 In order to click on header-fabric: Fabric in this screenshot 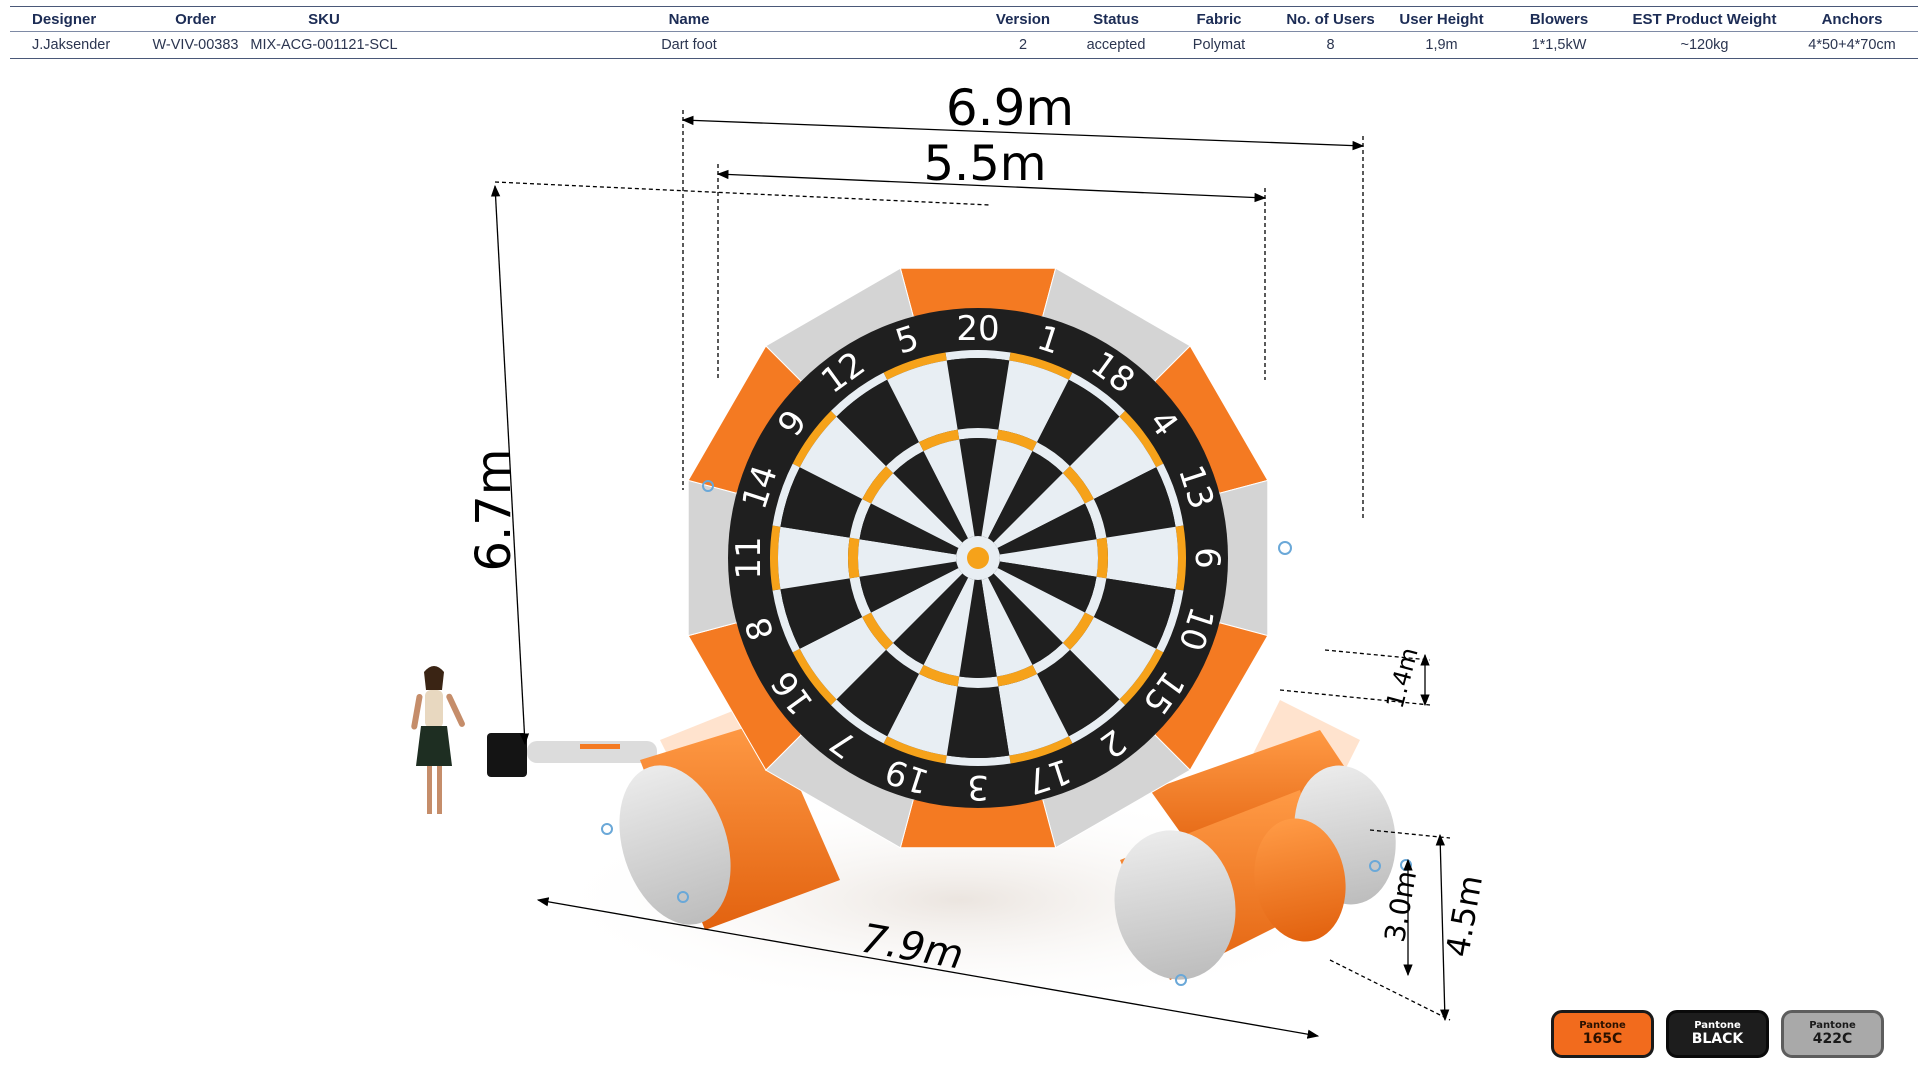, I will do `click(1219, 19)`.